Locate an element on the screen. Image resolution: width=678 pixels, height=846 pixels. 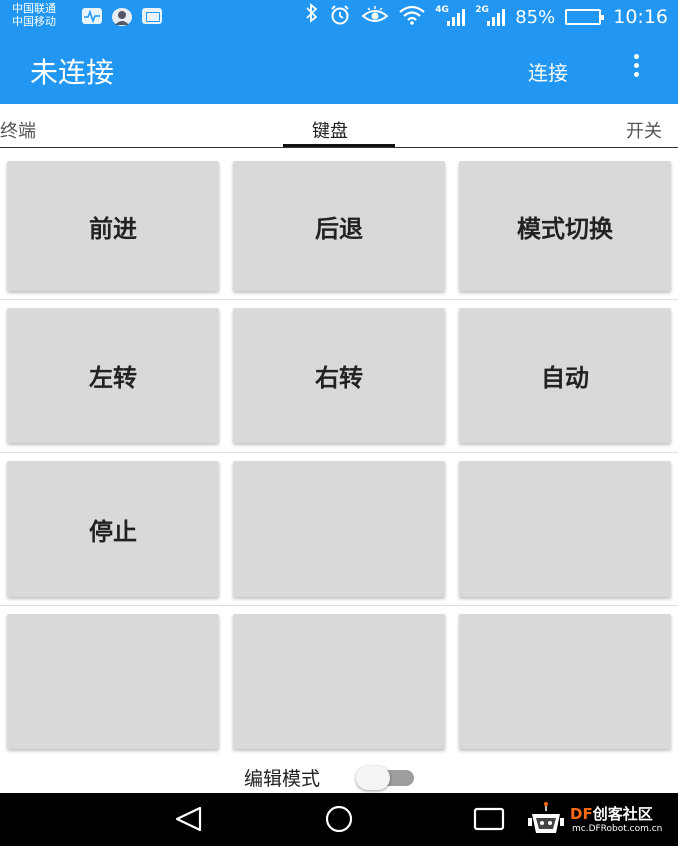
battery-percent: 85% is located at coordinates (535, 17).